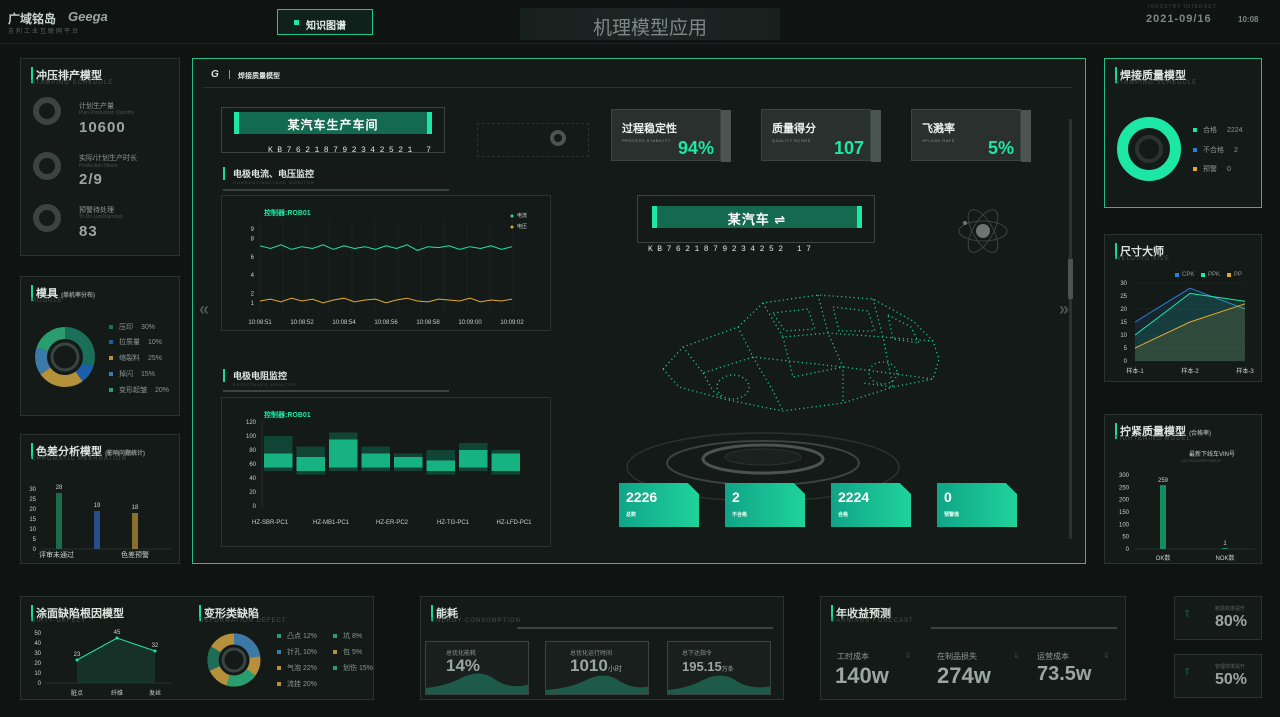 This screenshot has height=717, width=1280. What do you see at coordinates (47, 301) in the screenshot?
I see `mold-sub: MODULE` at bounding box center [47, 301].